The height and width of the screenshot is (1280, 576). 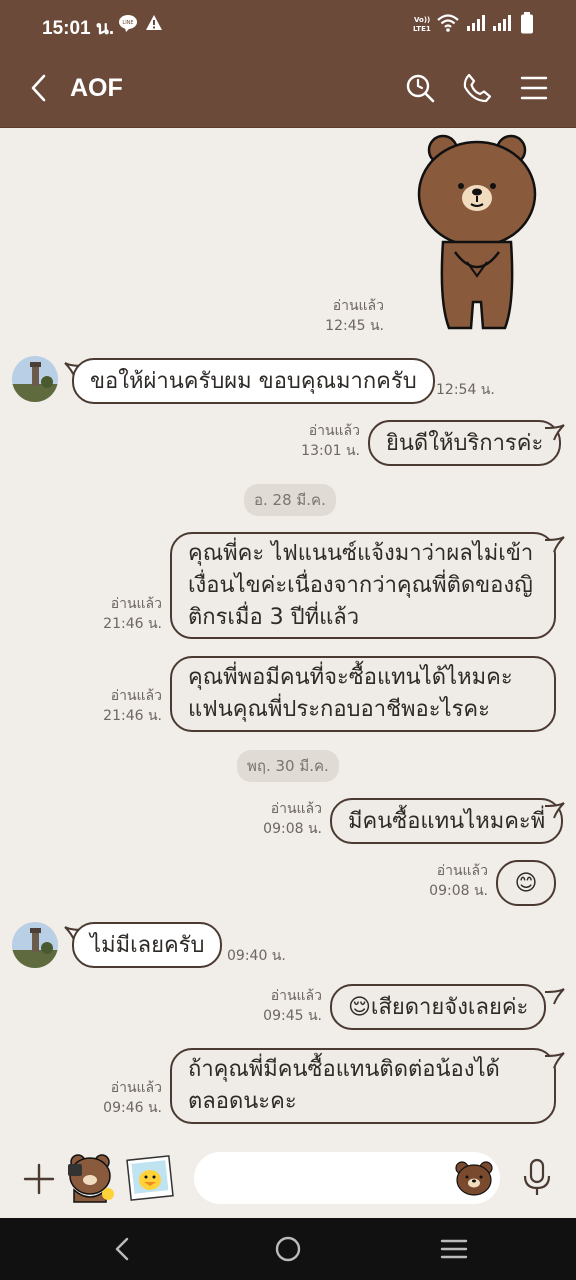 What do you see at coordinates (351, 316) in the screenshot?
I see `message-meta: อ่านแล้ว 12:45 น.` at bounding box center [351, 316].